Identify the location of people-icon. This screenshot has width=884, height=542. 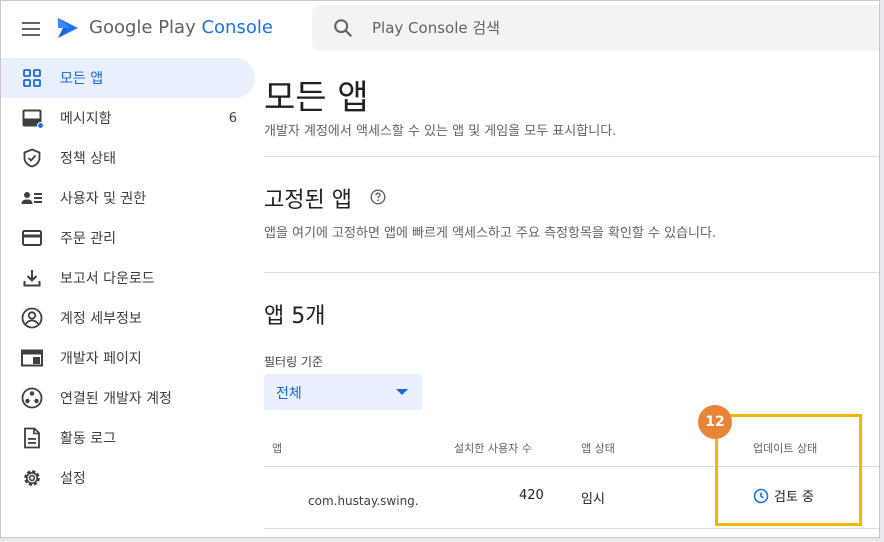
(32, 198).